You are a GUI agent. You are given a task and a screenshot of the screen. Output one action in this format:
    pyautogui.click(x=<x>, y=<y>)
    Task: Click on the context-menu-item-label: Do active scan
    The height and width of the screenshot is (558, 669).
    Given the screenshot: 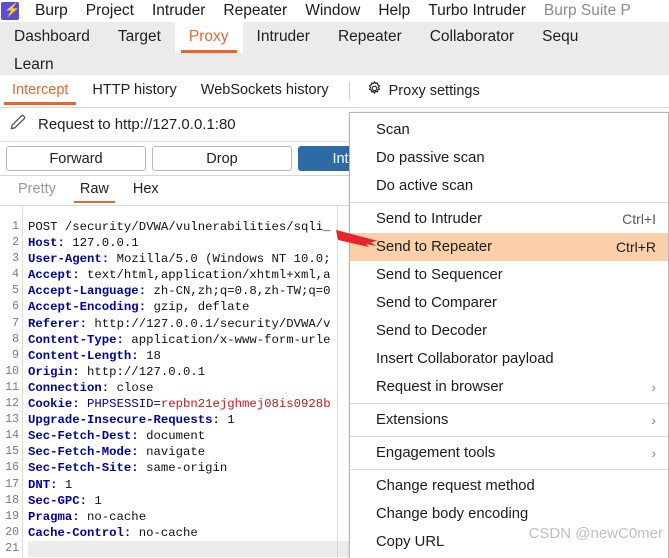 What is the action you would take?
    pyautogui.click(x=425, y=186)
    